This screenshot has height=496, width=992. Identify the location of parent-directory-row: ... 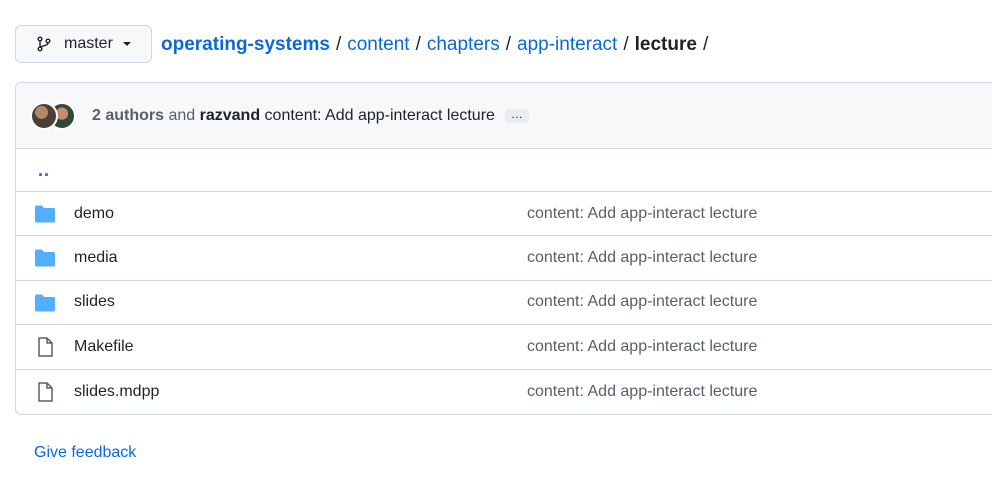
(504, 170).